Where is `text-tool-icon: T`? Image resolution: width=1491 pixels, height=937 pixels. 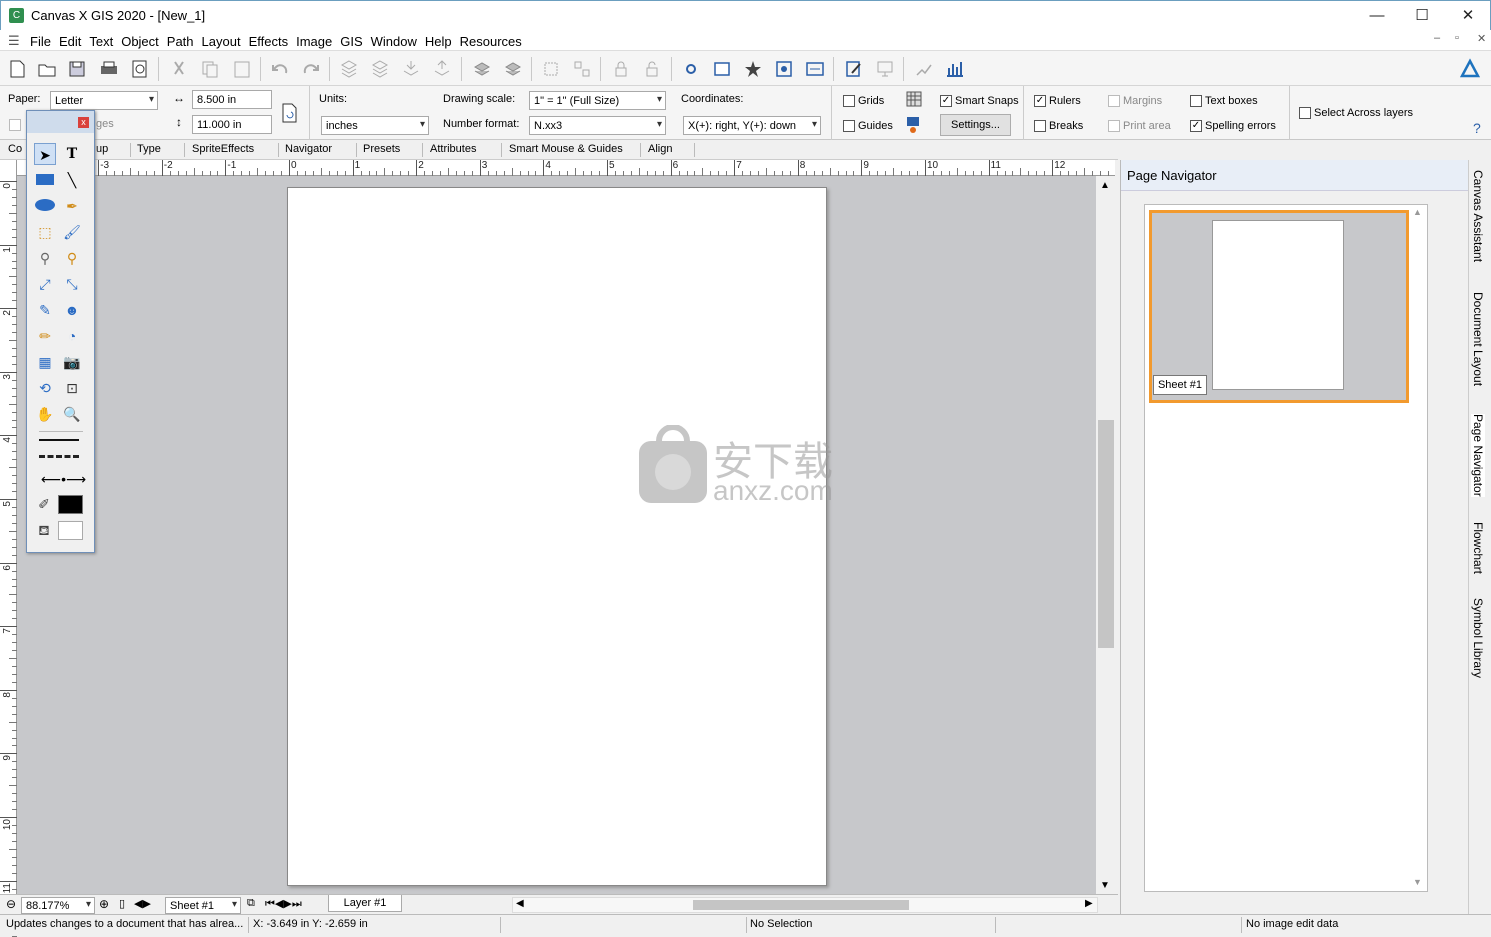 text-tool-icon: T is located at coordinates (72, 154).